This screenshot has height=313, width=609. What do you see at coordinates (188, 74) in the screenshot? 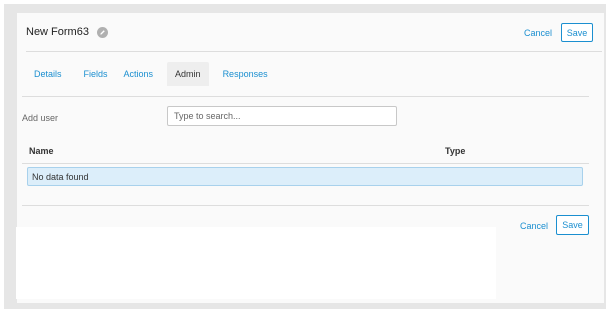
I see `tab-admin: Admin` at bounding box center [188, 74].